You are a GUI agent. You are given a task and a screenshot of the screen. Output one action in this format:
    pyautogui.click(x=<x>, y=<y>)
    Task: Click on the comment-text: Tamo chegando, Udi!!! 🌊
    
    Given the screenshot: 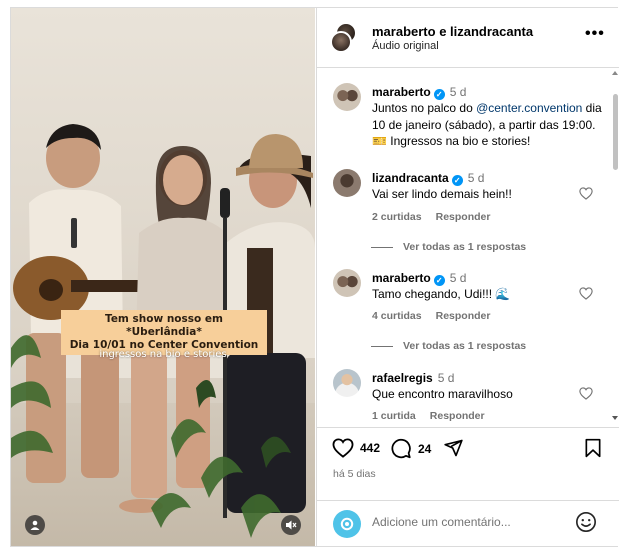 What is the action you would take?
    pyautogui.click(x=441, y=294)
    